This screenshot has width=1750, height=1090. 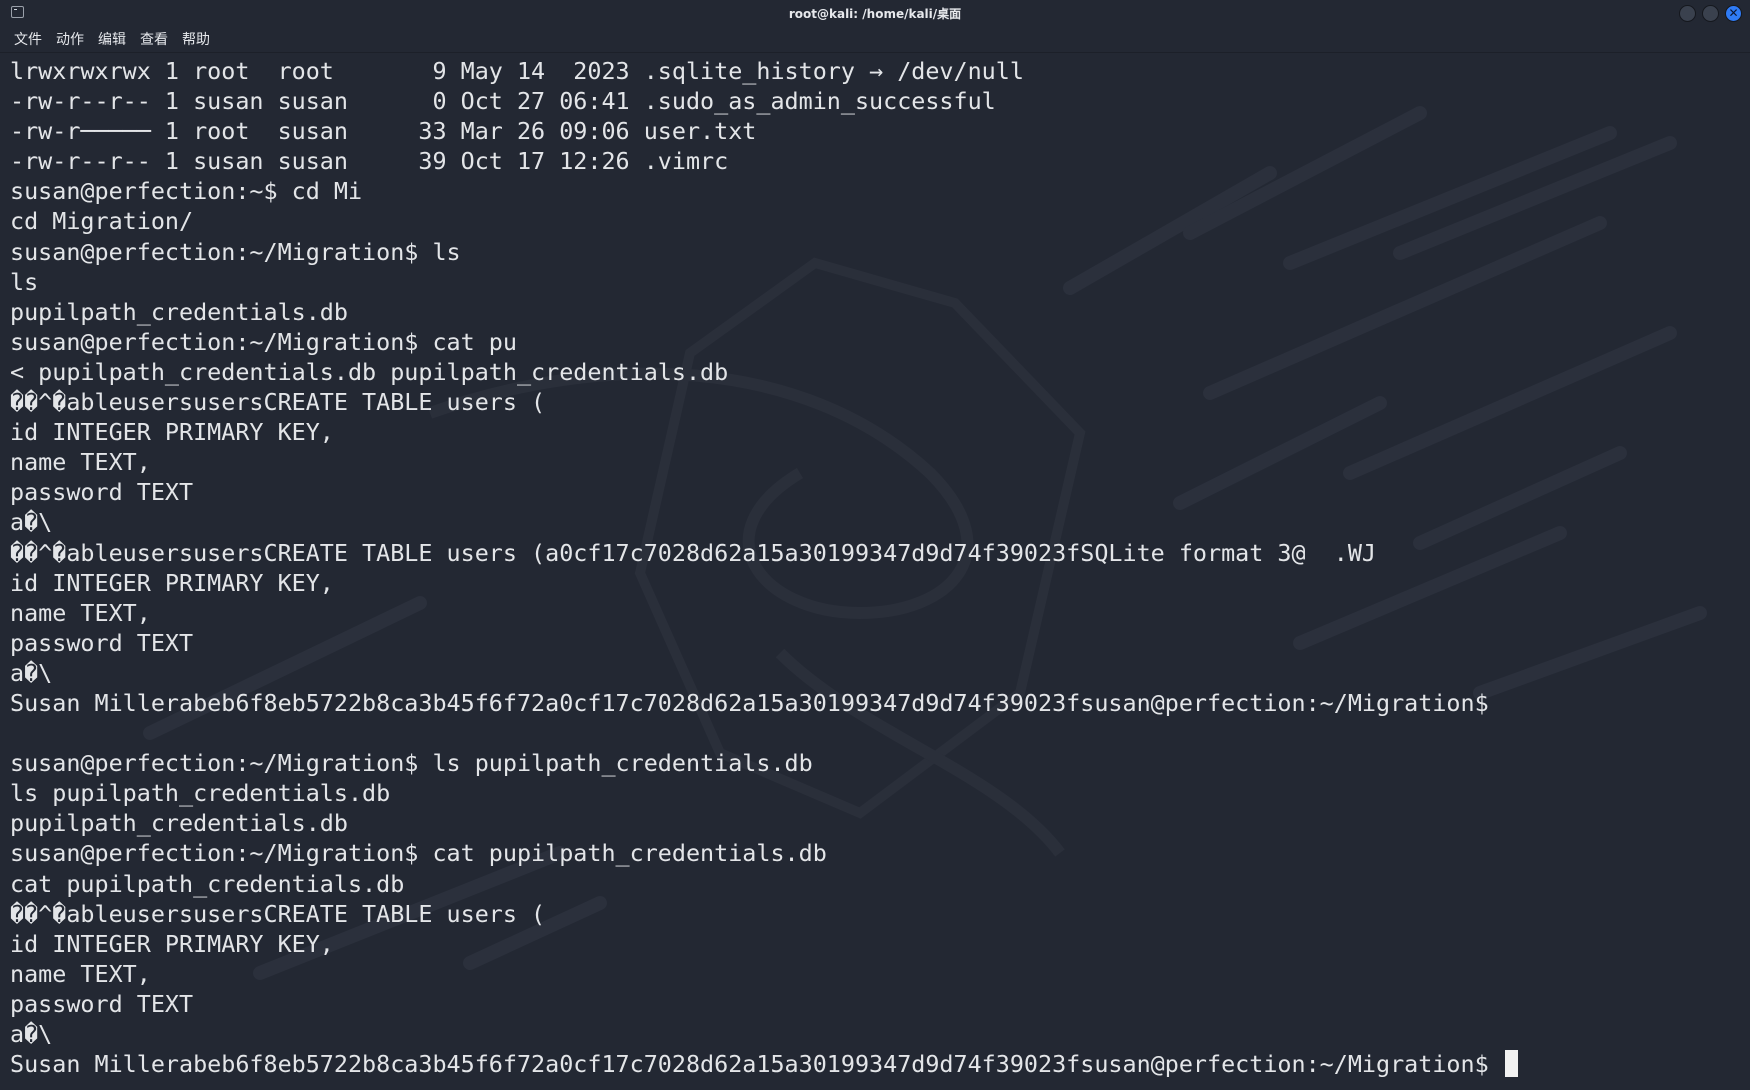 I want to click on terminal-cursor, so click(x=1511, y=1064).